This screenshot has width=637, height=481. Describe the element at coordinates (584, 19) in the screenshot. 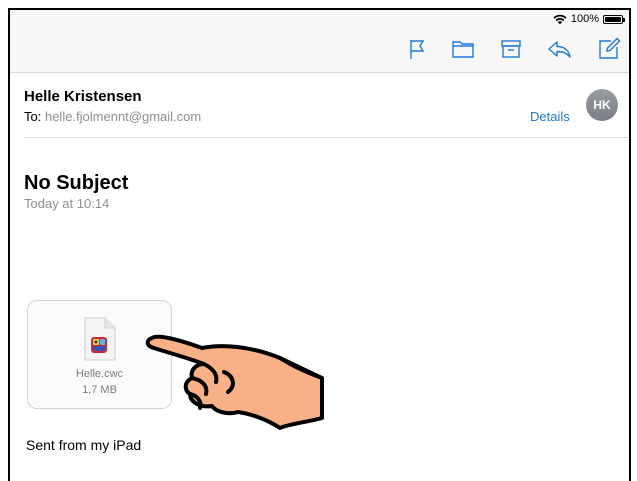

I see `battery-percentage: 100%` at that location.